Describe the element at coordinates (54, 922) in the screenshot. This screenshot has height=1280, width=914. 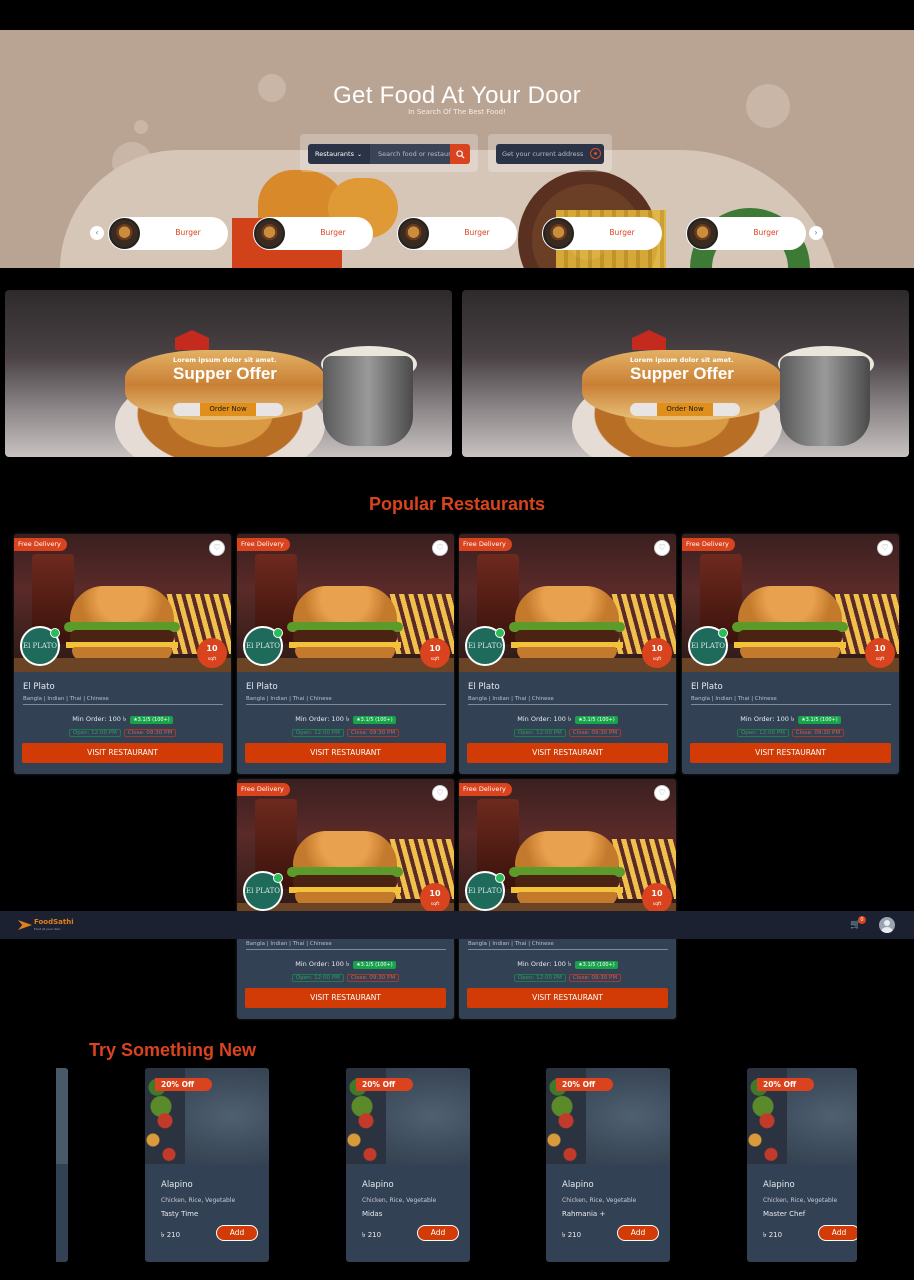
I see `logo-text: FoodSathi` at that location.